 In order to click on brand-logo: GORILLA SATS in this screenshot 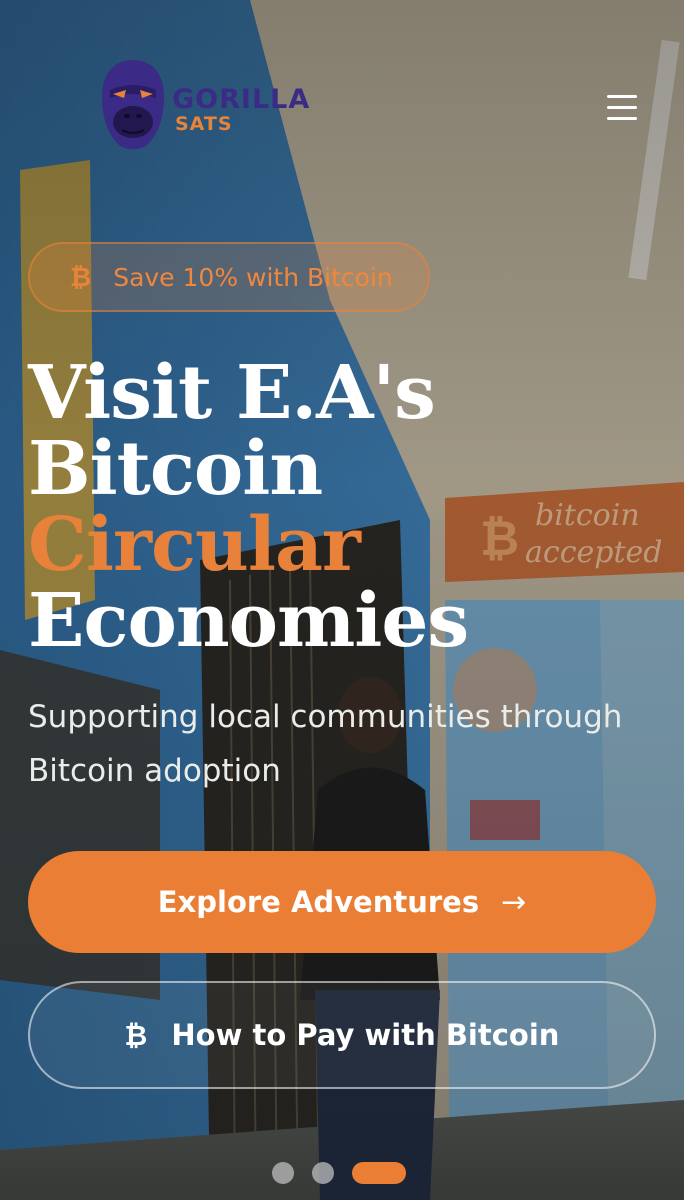, I will do `click(205, 106)`.